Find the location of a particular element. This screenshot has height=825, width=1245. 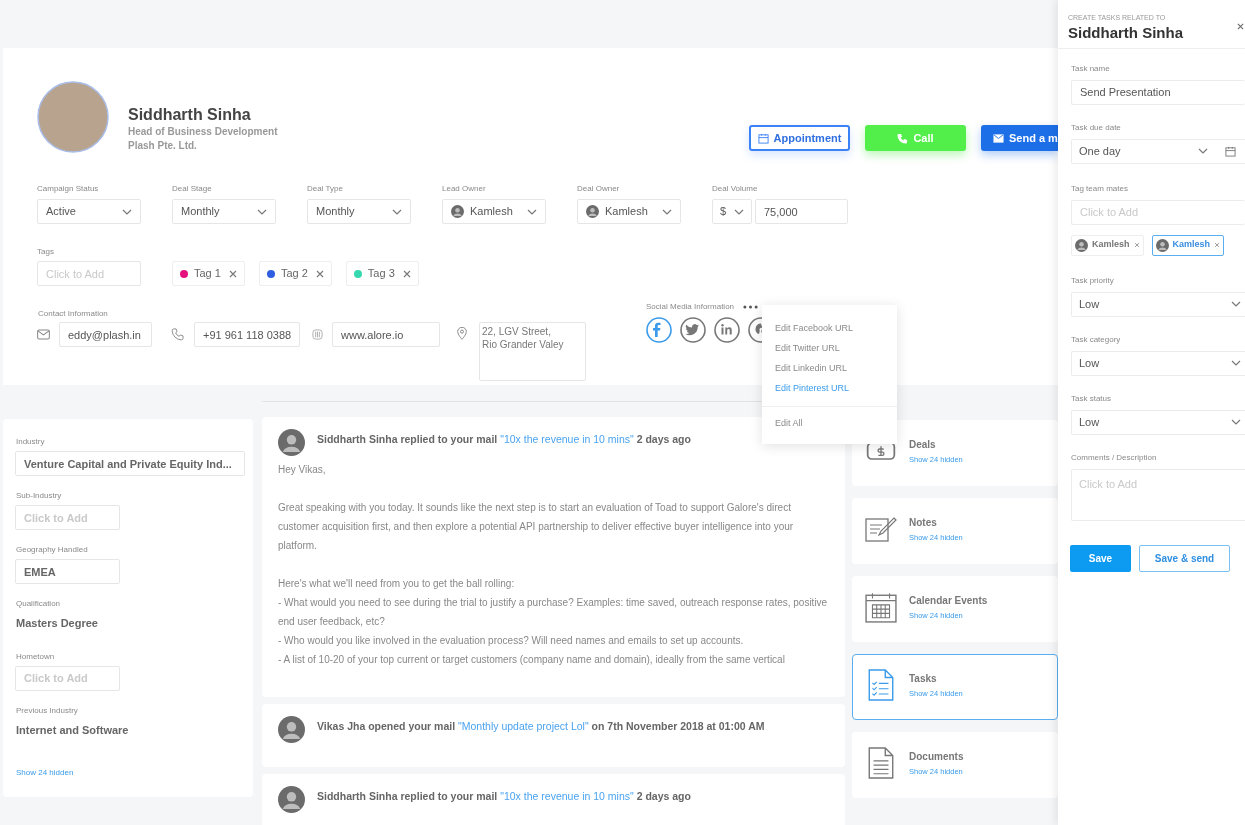

message-paragraph: Great speaking with you today. It sounds like the next step is to start an evaluation of Toad to support Galore's direct customer acquisition first, and then explore a potential API partnership to deliver effective buyer intelligence into your platform. is located at coordinates (536, 527).